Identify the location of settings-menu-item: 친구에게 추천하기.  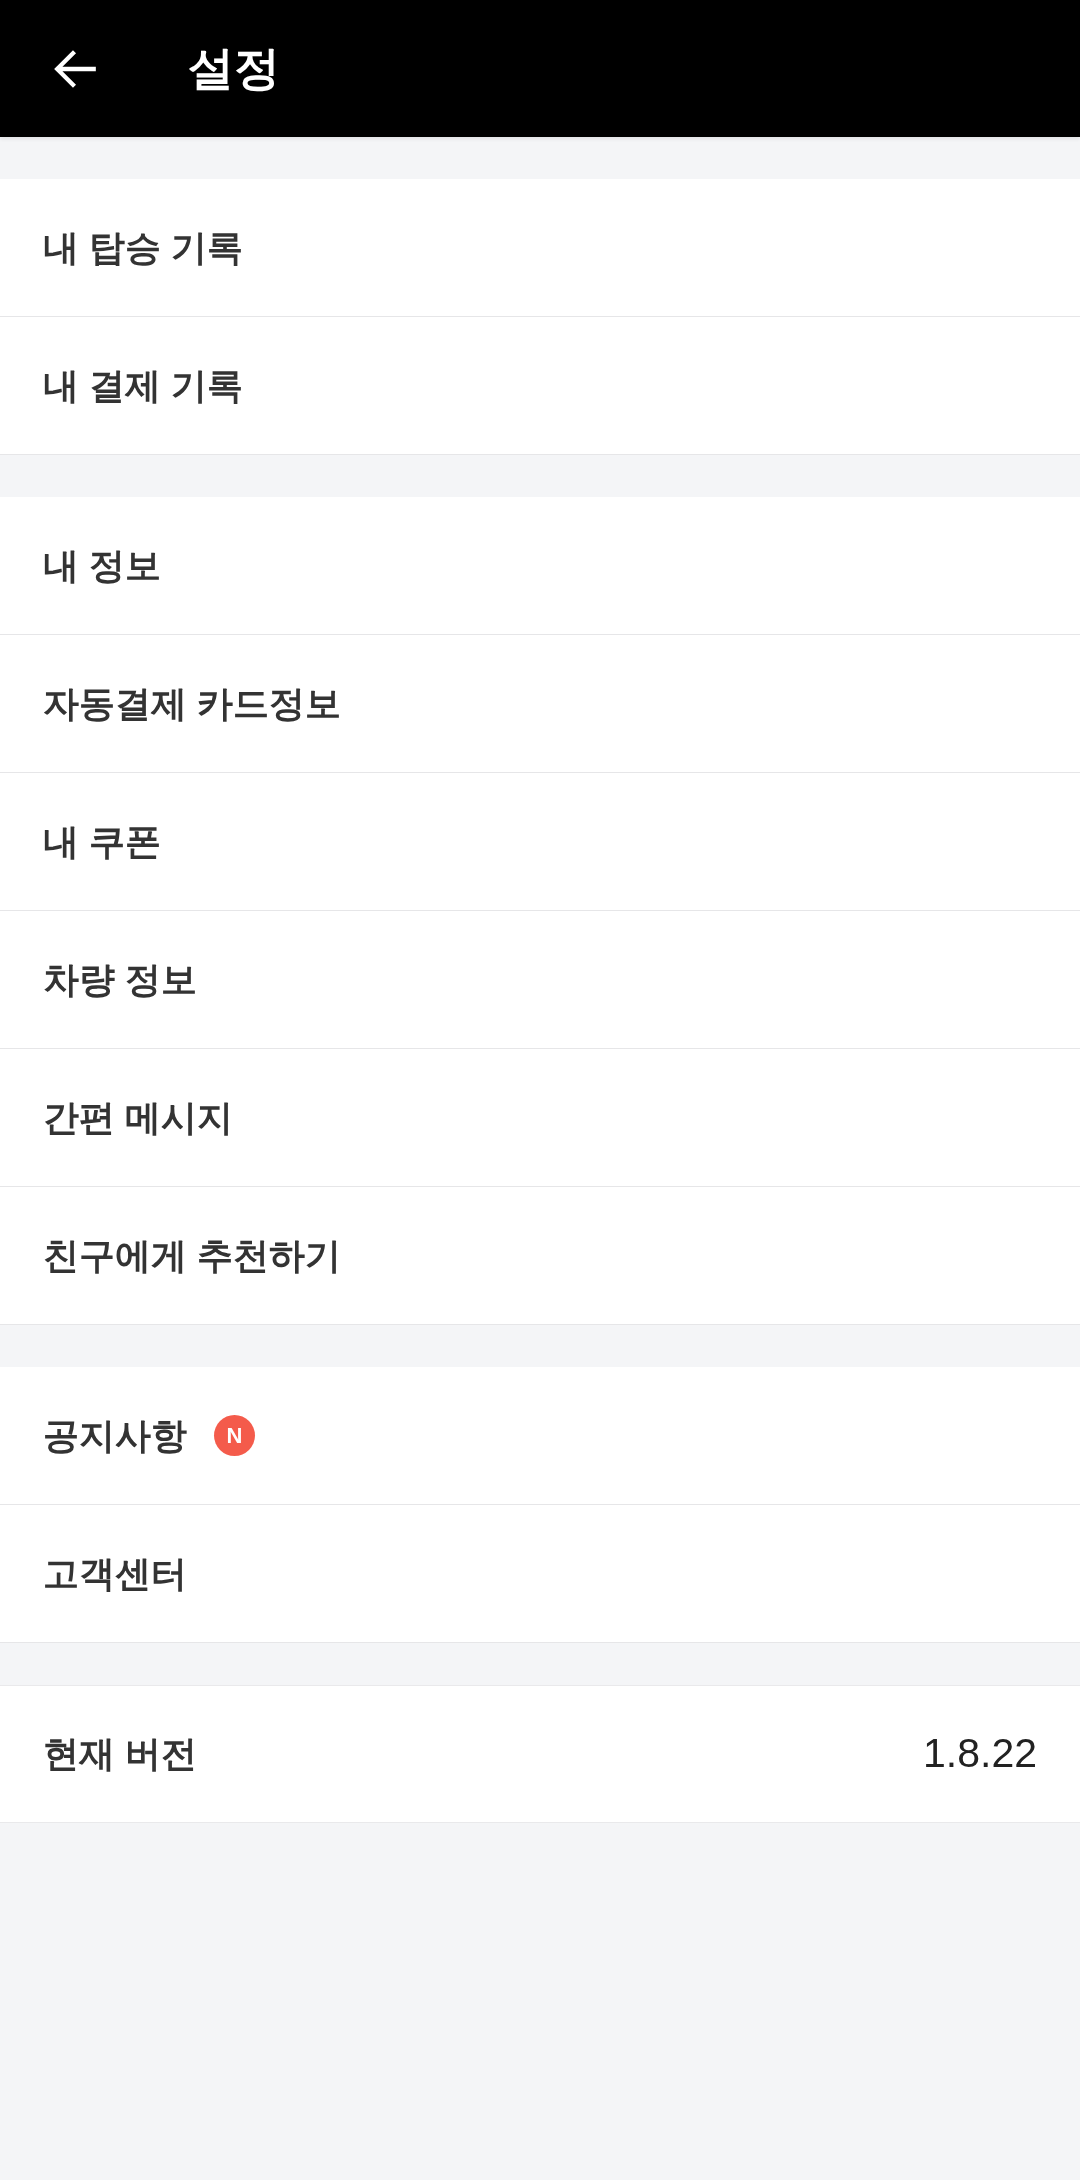
(540, 1256).